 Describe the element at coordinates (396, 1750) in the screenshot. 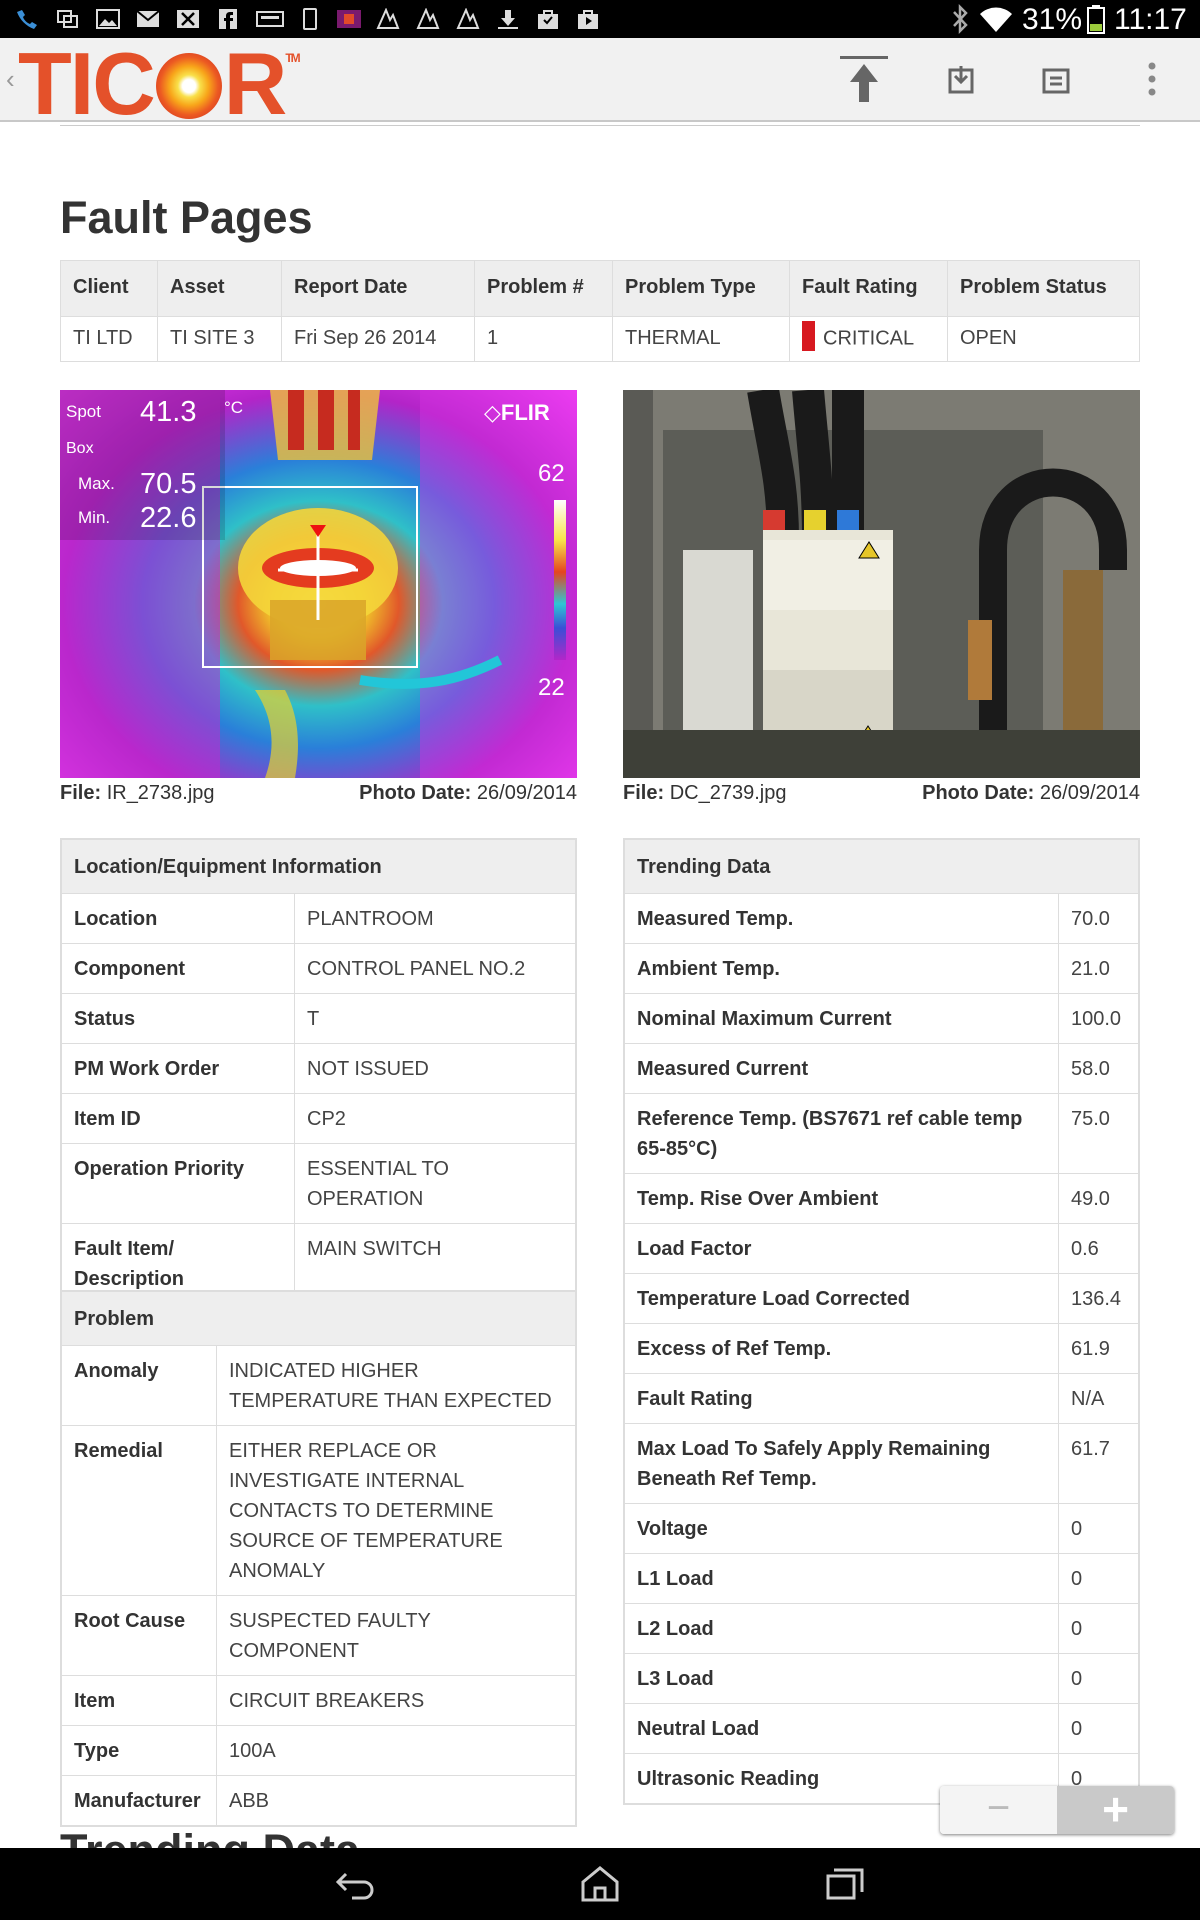

I see `row-value: 100A` at that location.